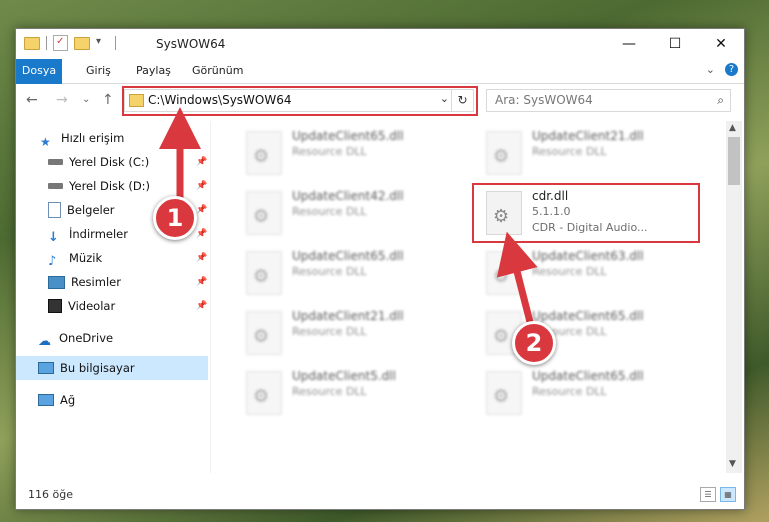 The image size is (769, 522). Describe the element at coordinates (534, 343) in the screenshot. I see `step-marker-2: 2` at that location.